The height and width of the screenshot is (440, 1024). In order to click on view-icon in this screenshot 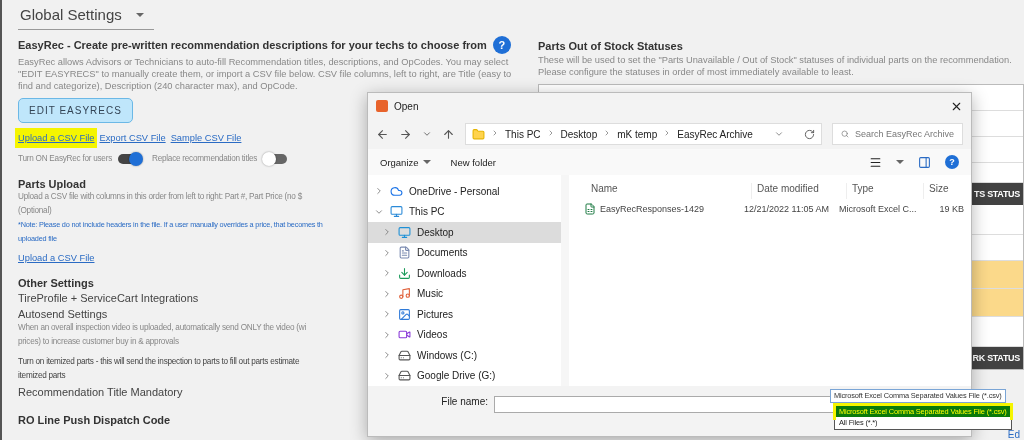, I will do `click(875, 162)`.